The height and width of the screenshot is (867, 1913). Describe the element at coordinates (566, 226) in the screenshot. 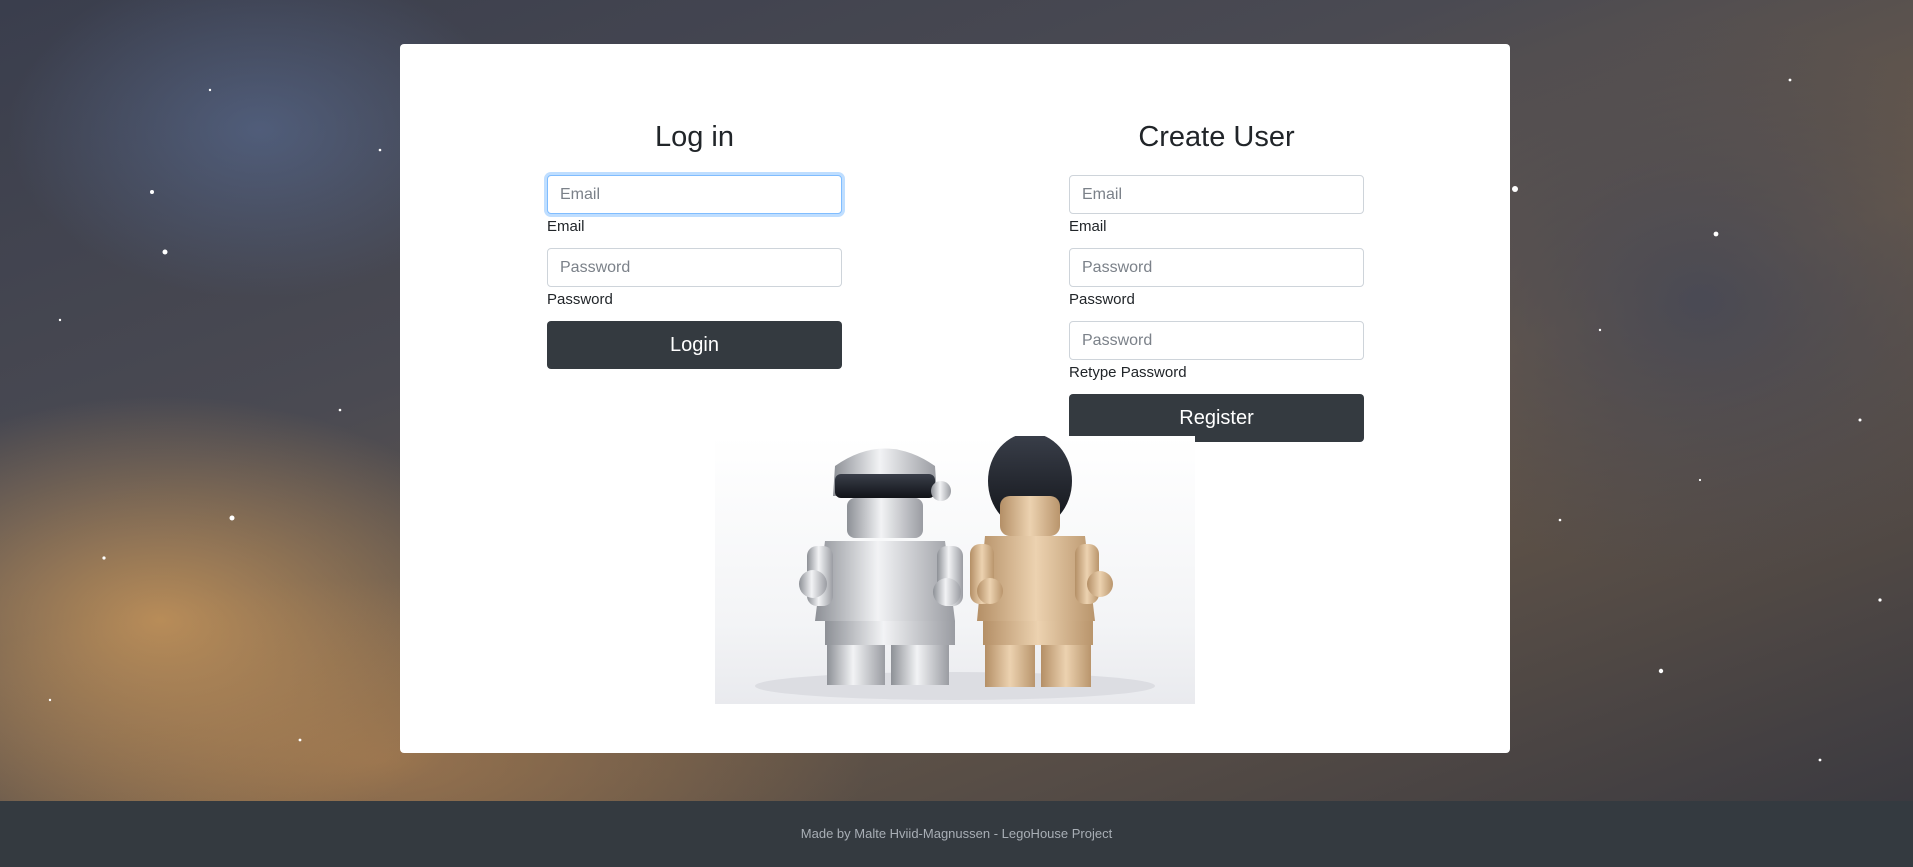

I see `login-email-label: Email` at that location.